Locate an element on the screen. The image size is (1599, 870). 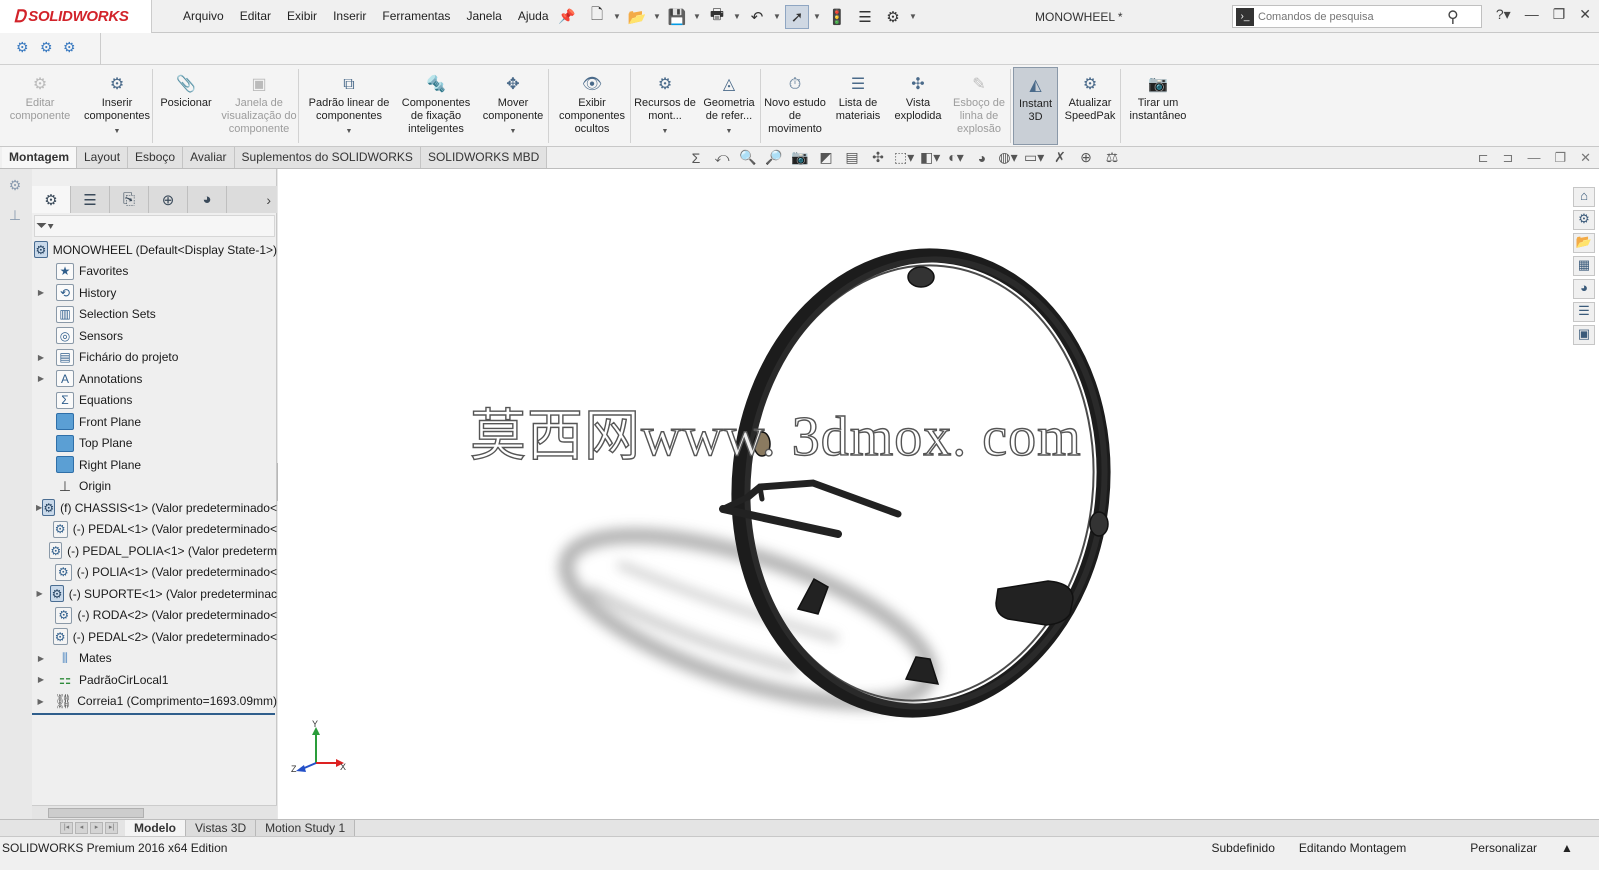
design-library-icon: ⚙ is located at coordinates (1584, 220).